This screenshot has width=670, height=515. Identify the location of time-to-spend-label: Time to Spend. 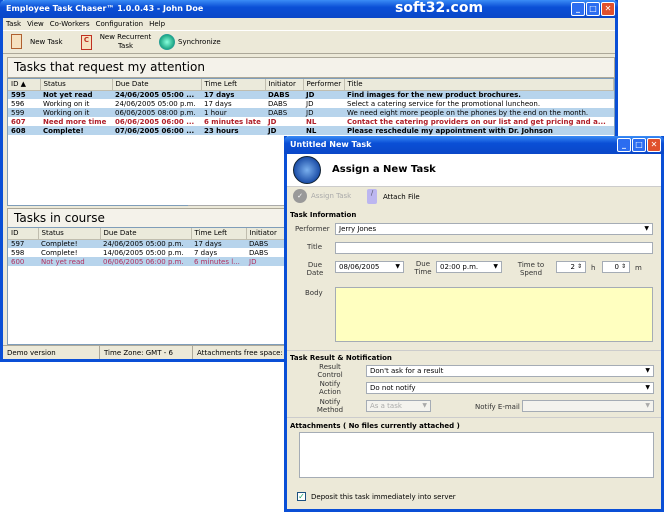
(531, 269).